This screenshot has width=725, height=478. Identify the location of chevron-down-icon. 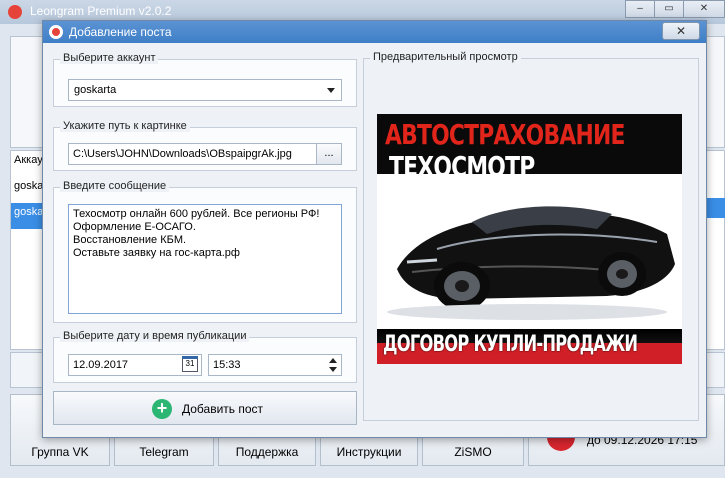
(331, 90).